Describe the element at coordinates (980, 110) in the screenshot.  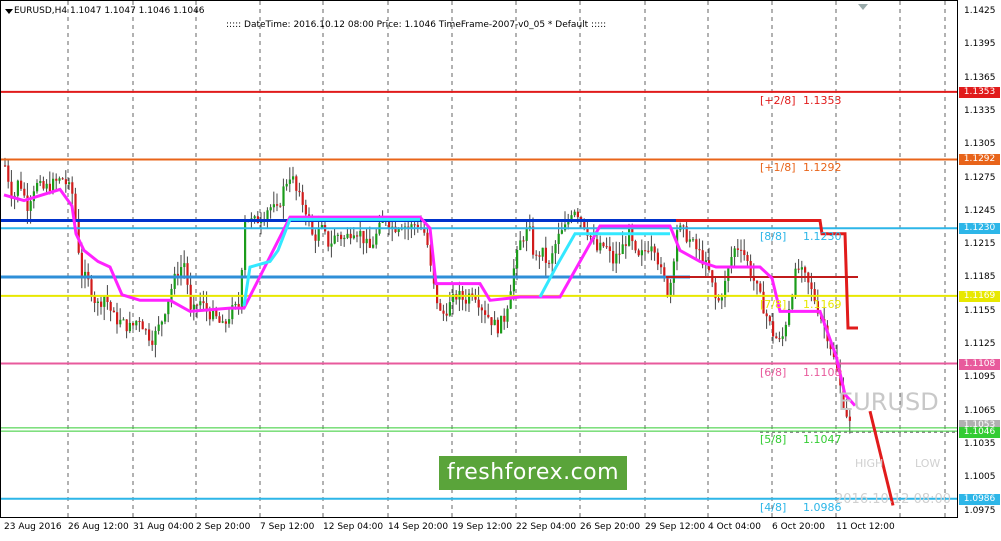
I see `price-axis-label: 1.1335` at that location.